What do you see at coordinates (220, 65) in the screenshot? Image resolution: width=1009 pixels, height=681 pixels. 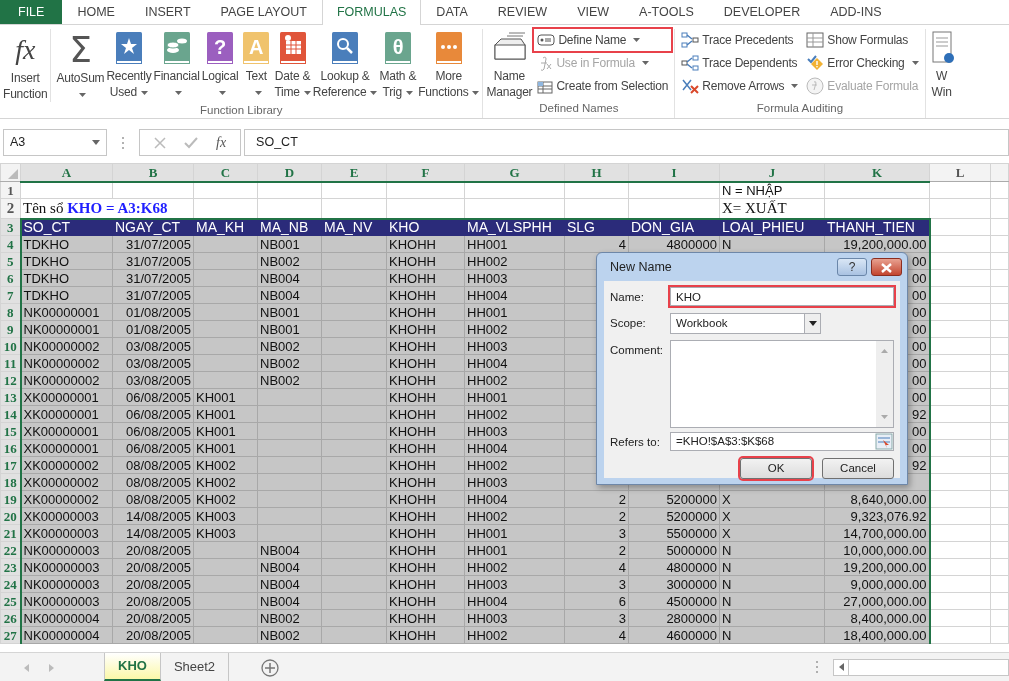 I see `ribbon-button: ? Logical` at bounding box center [220, 65].